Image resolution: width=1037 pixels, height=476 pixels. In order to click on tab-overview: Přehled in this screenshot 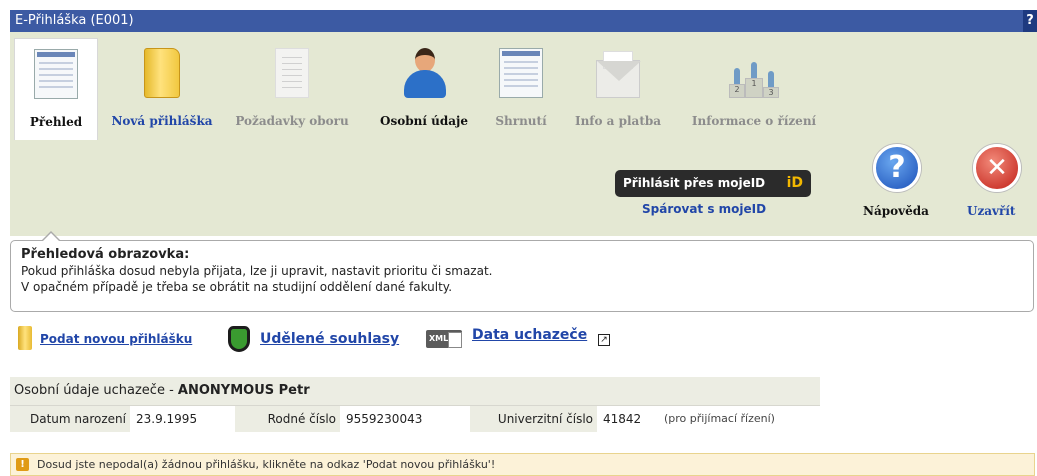, I will do `click(56, 89)`.